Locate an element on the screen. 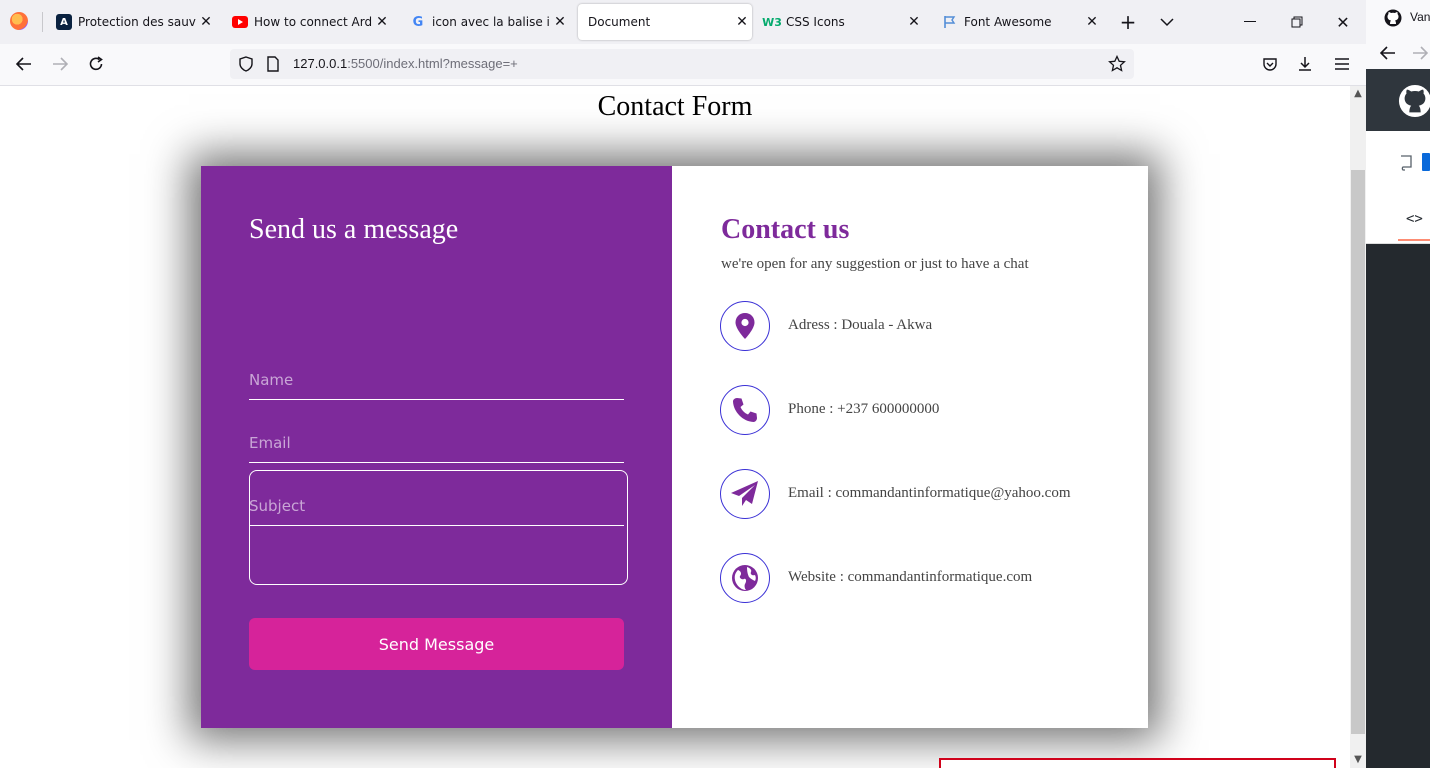 The image size is (1430, 768). tab-label: How to connect Arduin is located at coordinates (313, 22).